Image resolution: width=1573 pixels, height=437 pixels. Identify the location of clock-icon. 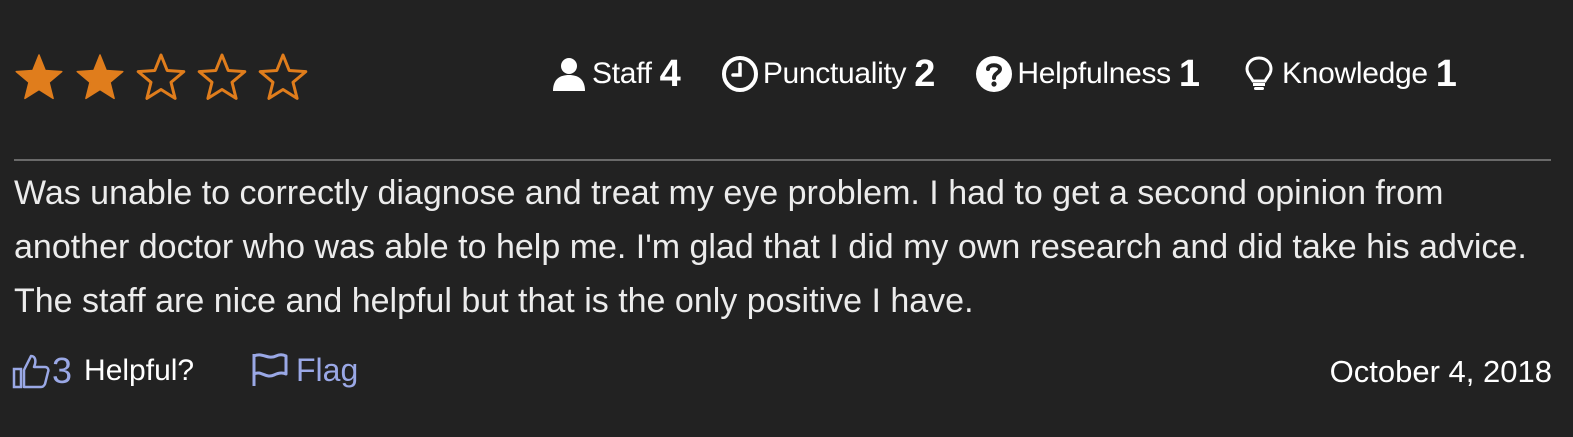
(739, 74).